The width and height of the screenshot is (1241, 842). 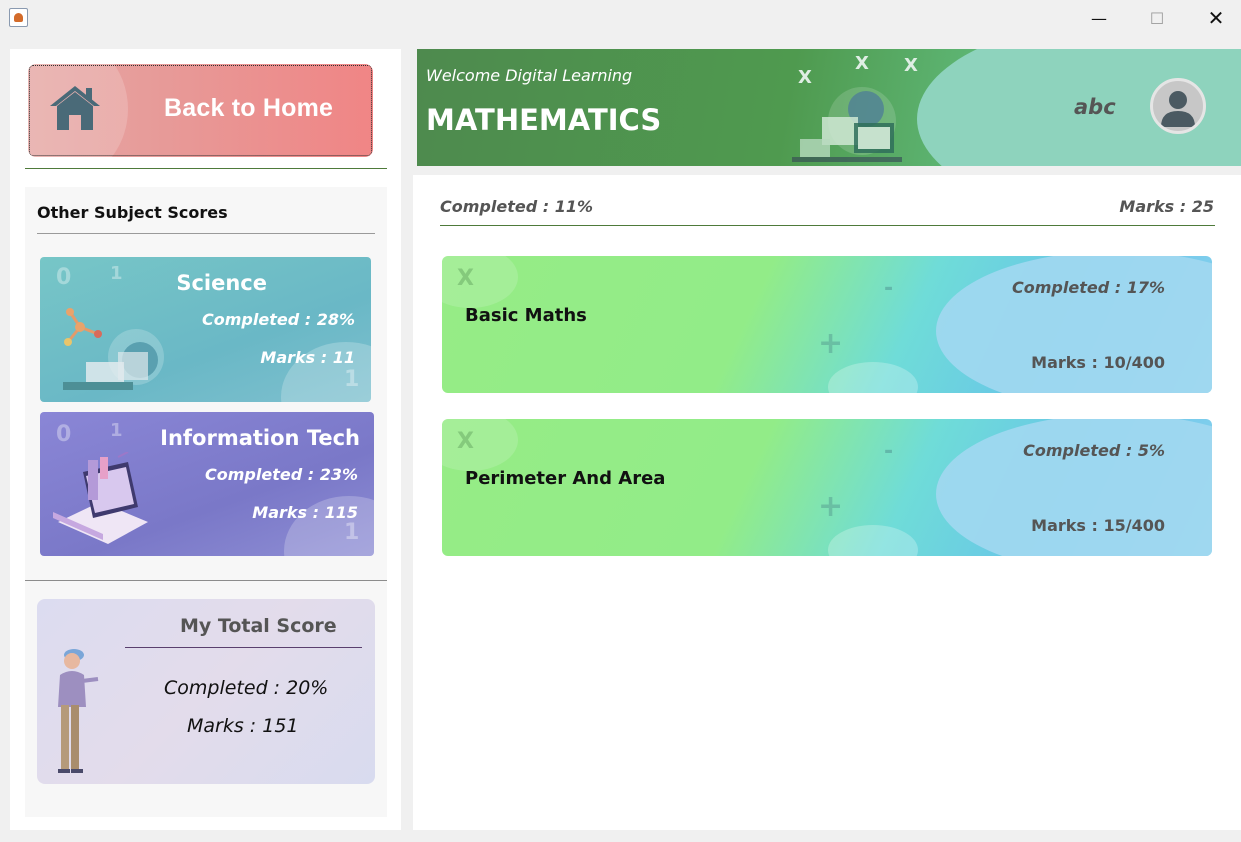 What do you see at coordinates (516, 206) in the screenshot?
I see `subject-completed: Completed : 11%` at bounding box center [516, 206].